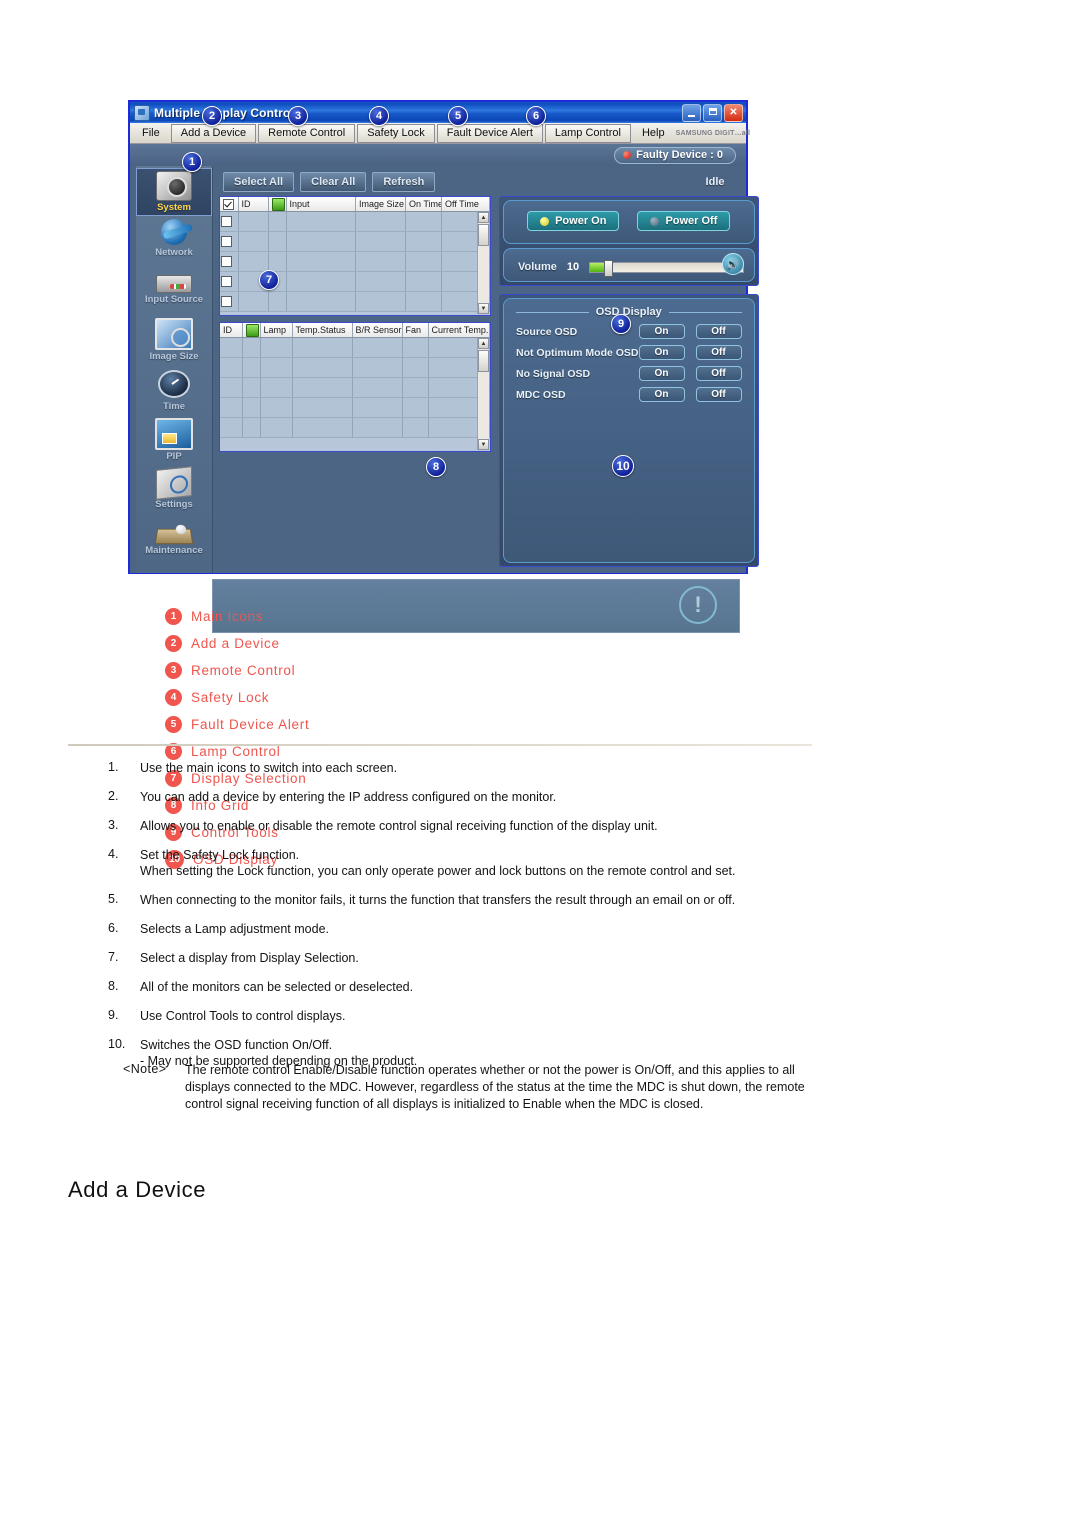  I want to click on close-icon: ✕, so click(733, 112).